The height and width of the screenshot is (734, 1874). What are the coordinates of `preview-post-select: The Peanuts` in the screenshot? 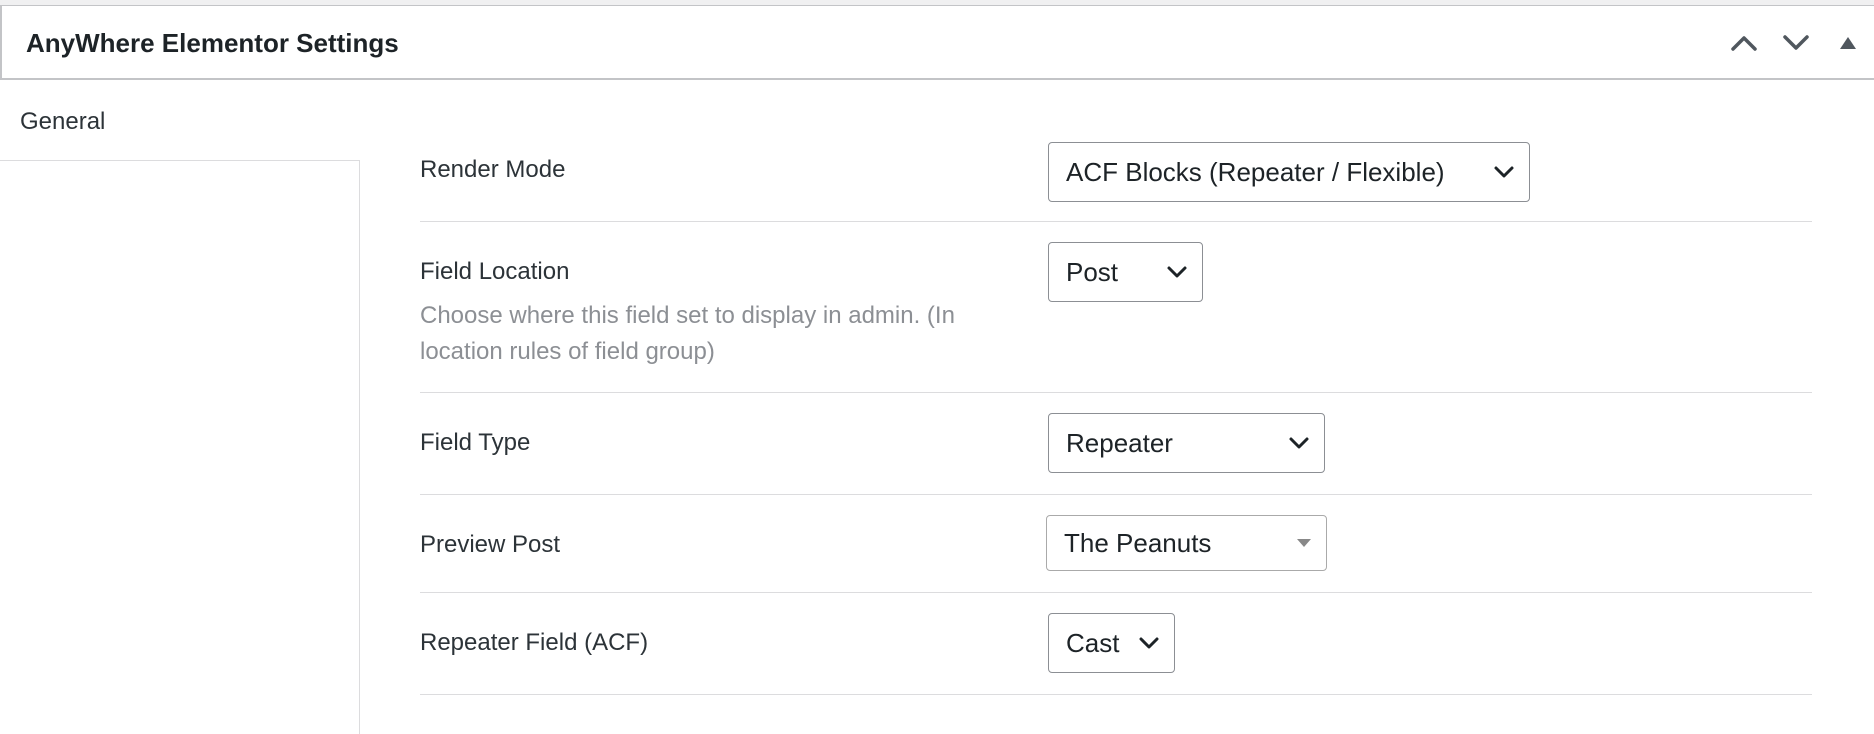 It's located at (1186, 543).